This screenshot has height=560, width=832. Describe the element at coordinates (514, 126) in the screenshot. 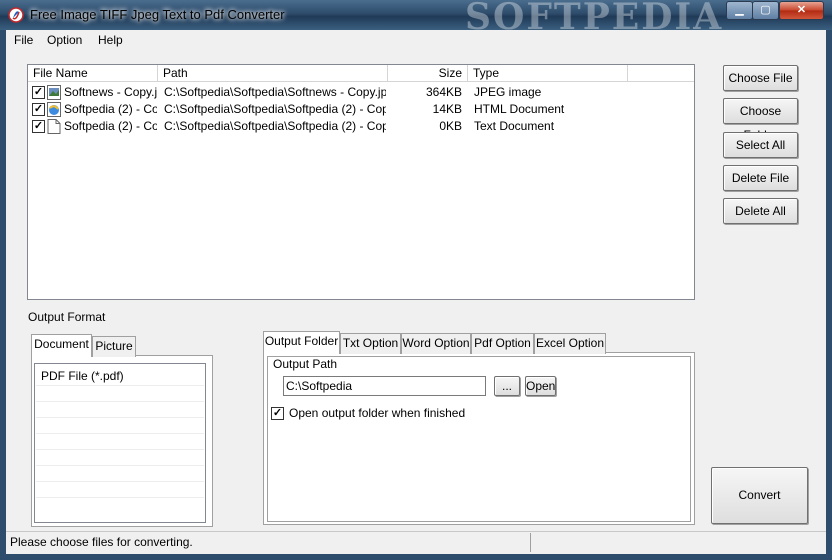

I see `file-type-cell: Text Document` at that location.